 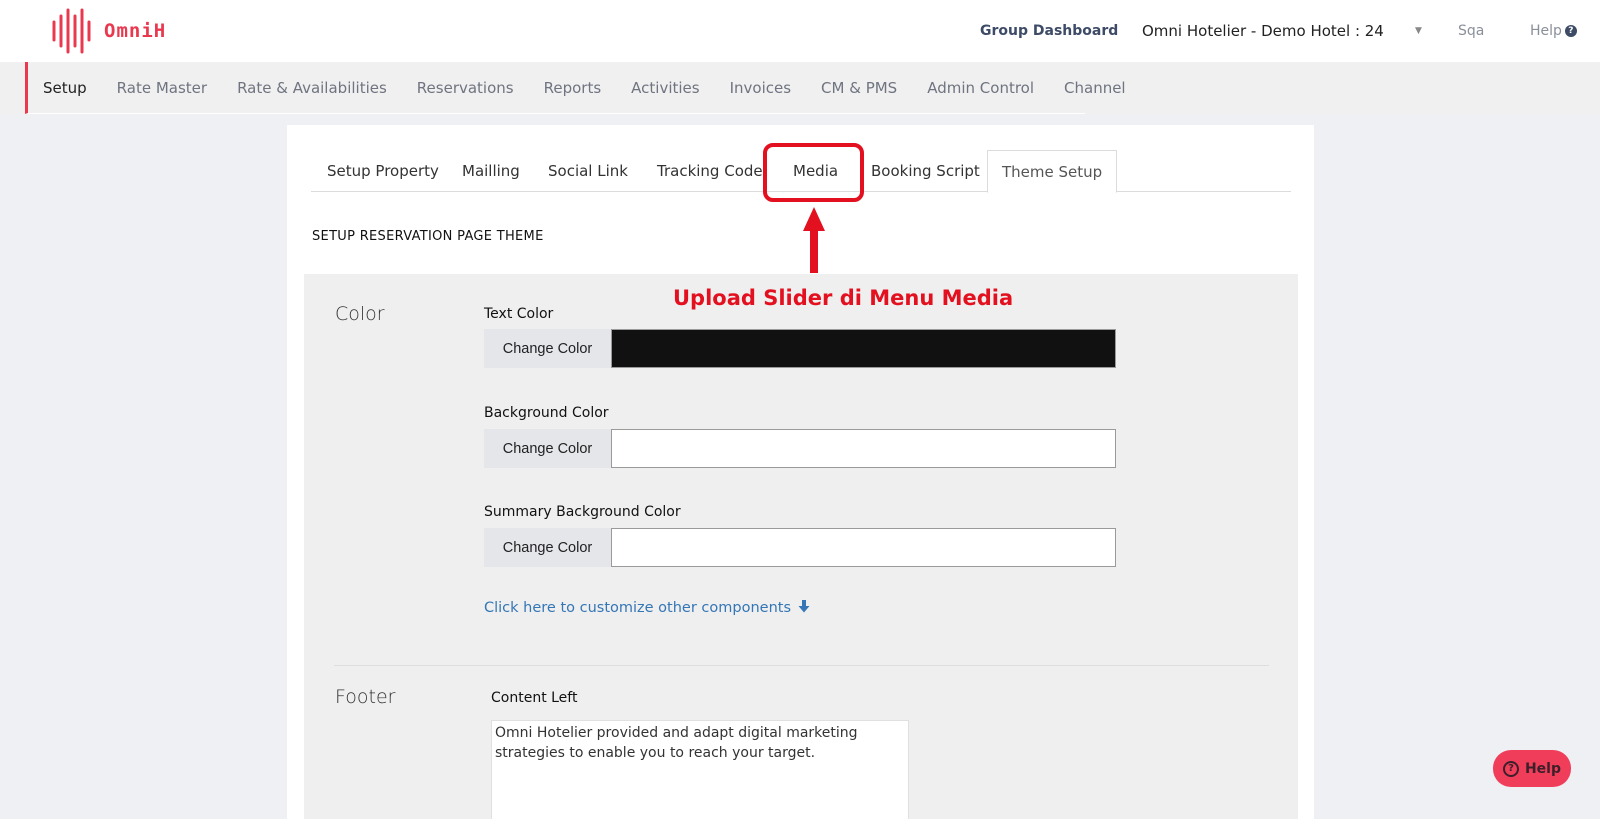 I want to click on customize-link-text: Click here to customize other components, so click(x=637, y=608).